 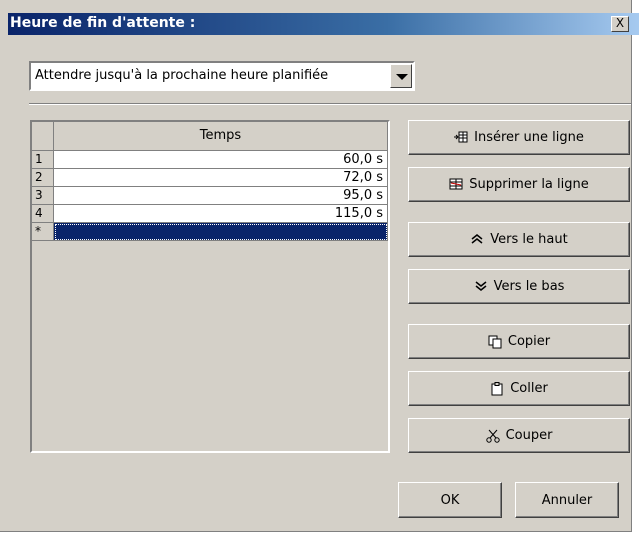 I want to click on new-row: *, so click(x=210, y=232).